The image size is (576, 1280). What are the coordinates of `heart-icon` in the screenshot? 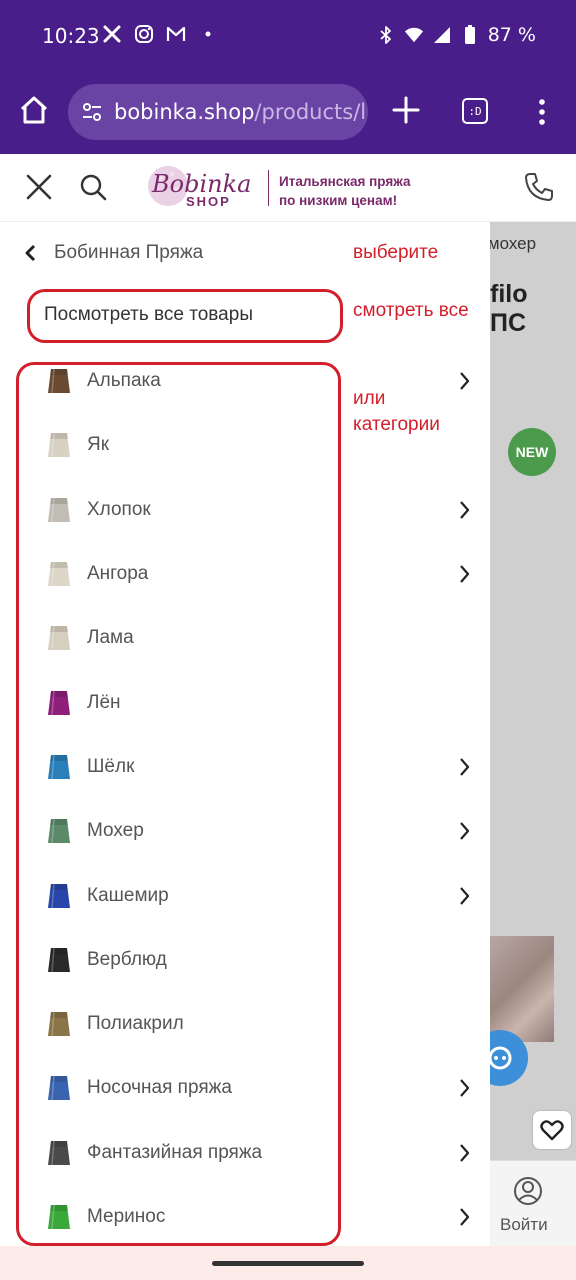 It's located at (552, 1130).